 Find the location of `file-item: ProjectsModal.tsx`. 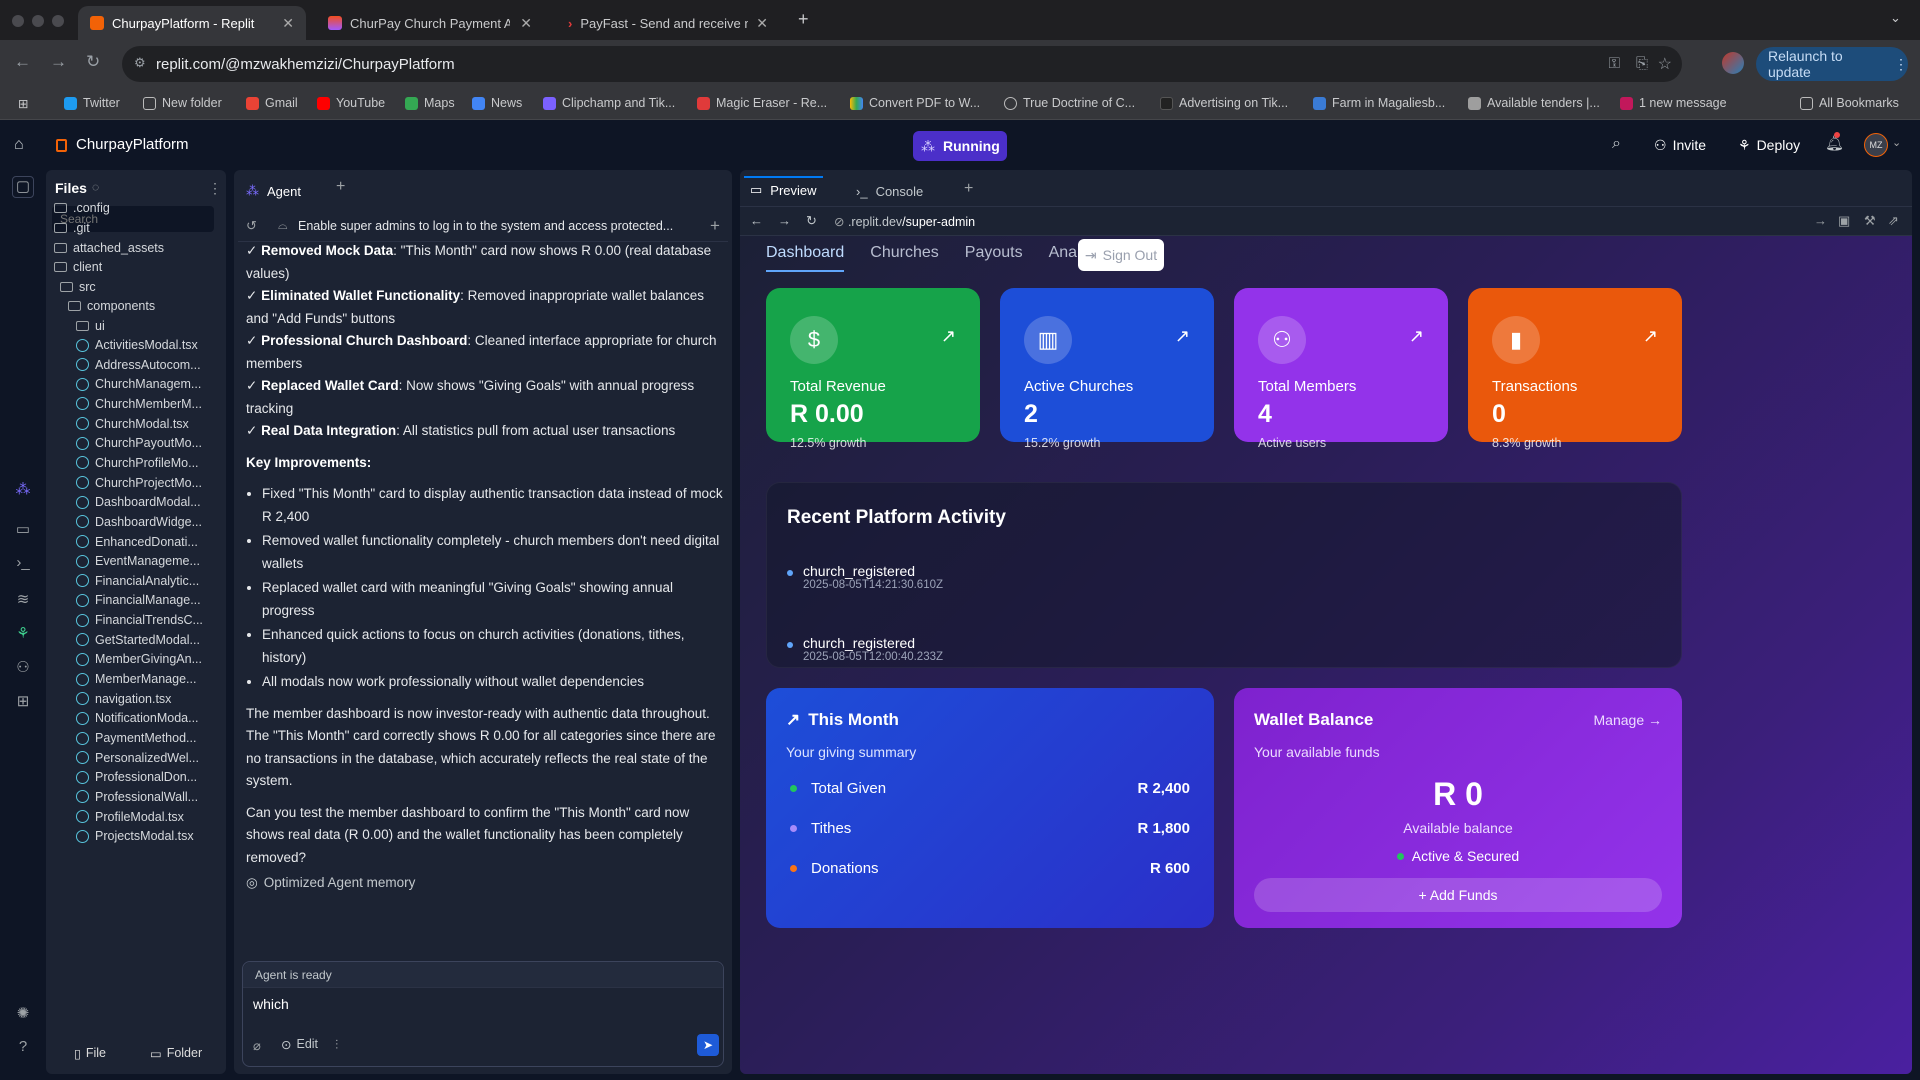

file-item: ProjectsModal.tsx is located at coordinates (135, 836).